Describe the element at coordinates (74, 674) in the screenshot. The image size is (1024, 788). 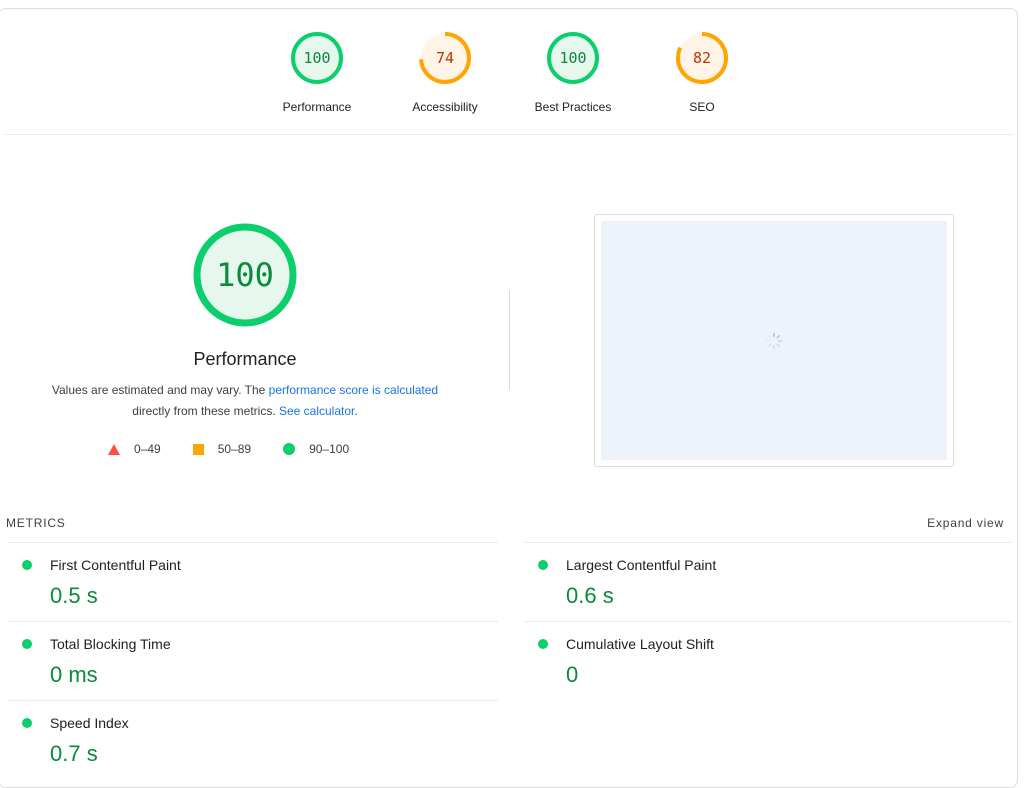
I see `metric-value: 0 ms` at that location.